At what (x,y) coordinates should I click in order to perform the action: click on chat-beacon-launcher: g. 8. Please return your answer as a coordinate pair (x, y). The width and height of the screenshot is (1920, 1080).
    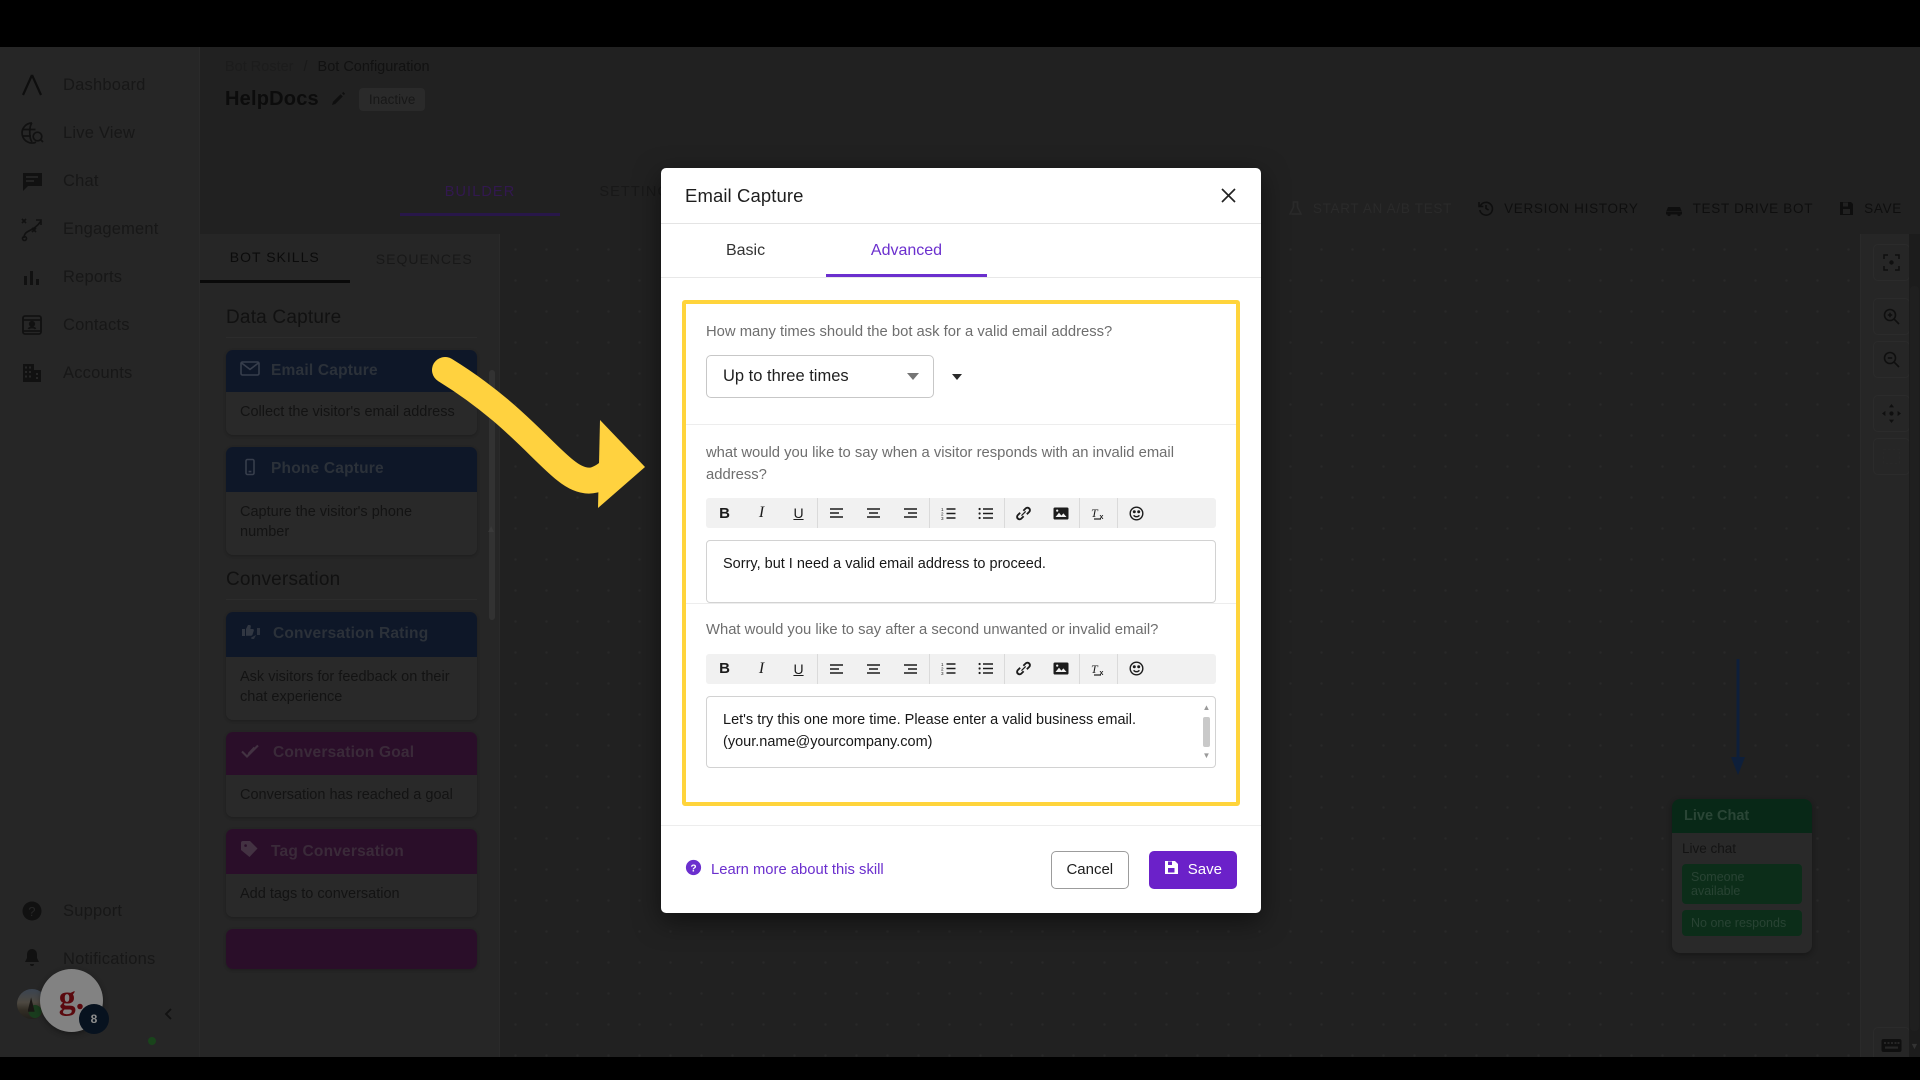
    Looking at the image, I should click on (74, 1001).